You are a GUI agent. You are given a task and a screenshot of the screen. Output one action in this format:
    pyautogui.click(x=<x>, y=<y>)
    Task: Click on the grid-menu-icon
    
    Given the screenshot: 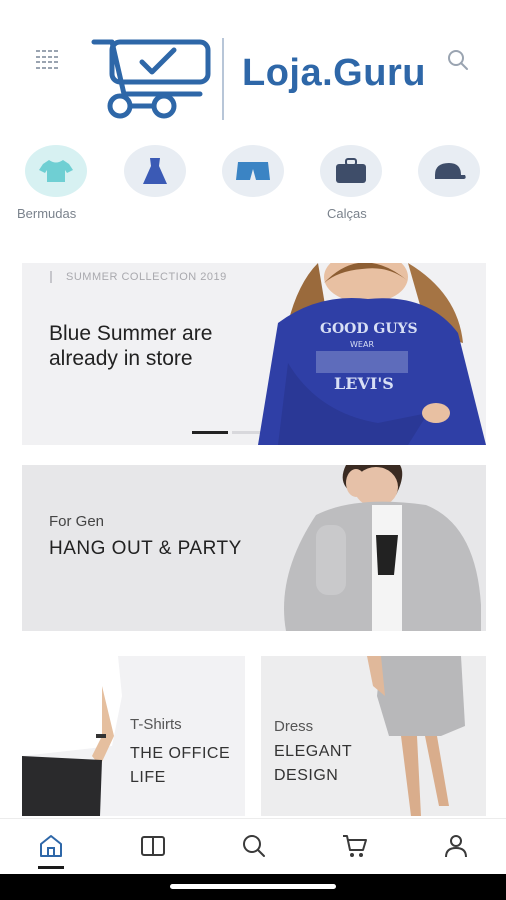 What is the action you would take?
    pyautogui.click(x=47, y=60)
    